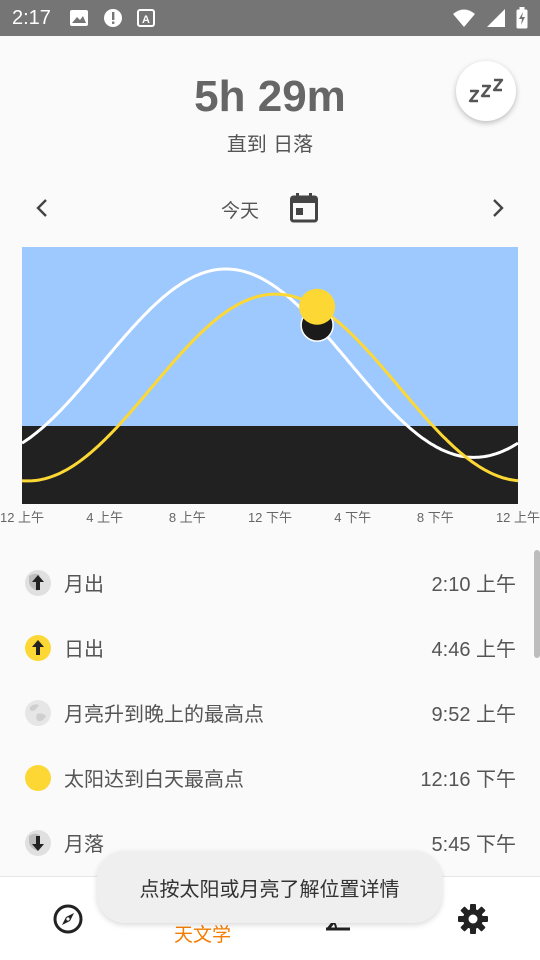  I want to click on event-time: 9:52 上午, so click(473, 715).